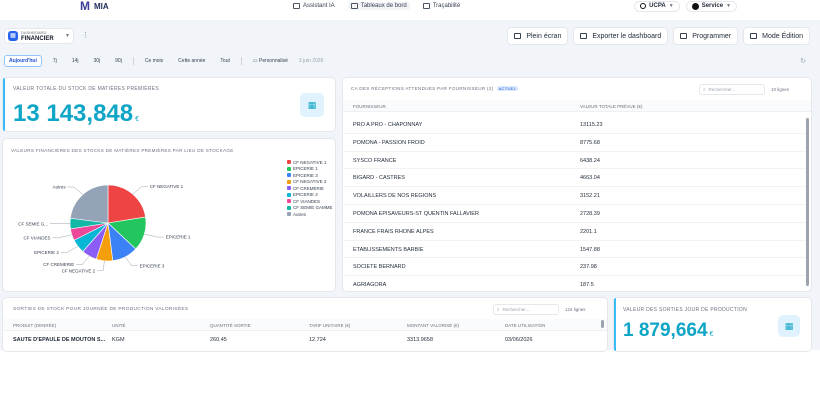 The width and height of the screenshot is (820, 400). I want to click on value-cell: 2201.1, so click(588, 231).